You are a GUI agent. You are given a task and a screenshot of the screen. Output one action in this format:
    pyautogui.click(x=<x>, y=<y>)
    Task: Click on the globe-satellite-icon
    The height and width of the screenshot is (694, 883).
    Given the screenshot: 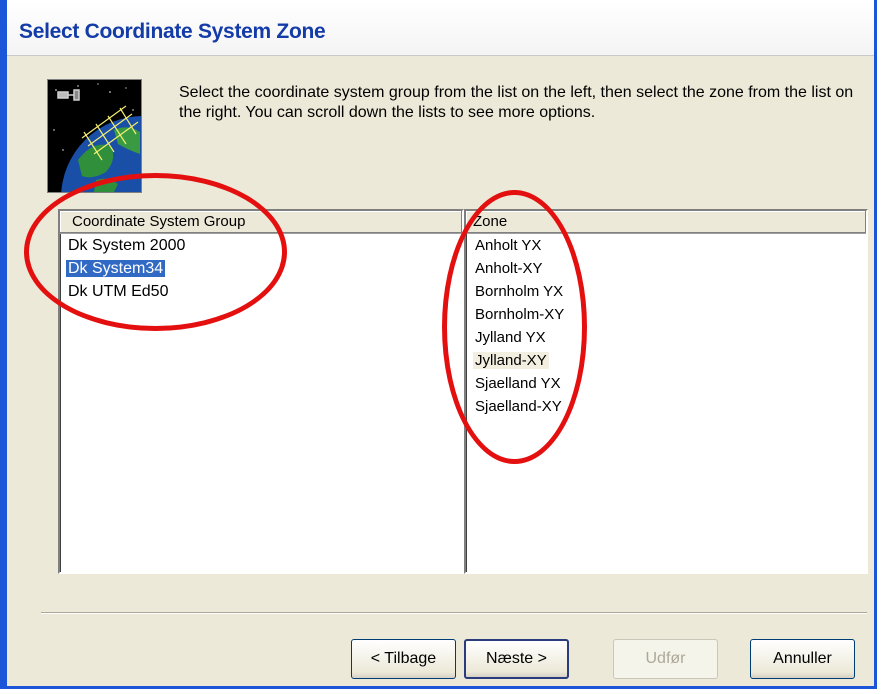 What is the action you would take?
    pyautogui.click(x=94, y=136)
    